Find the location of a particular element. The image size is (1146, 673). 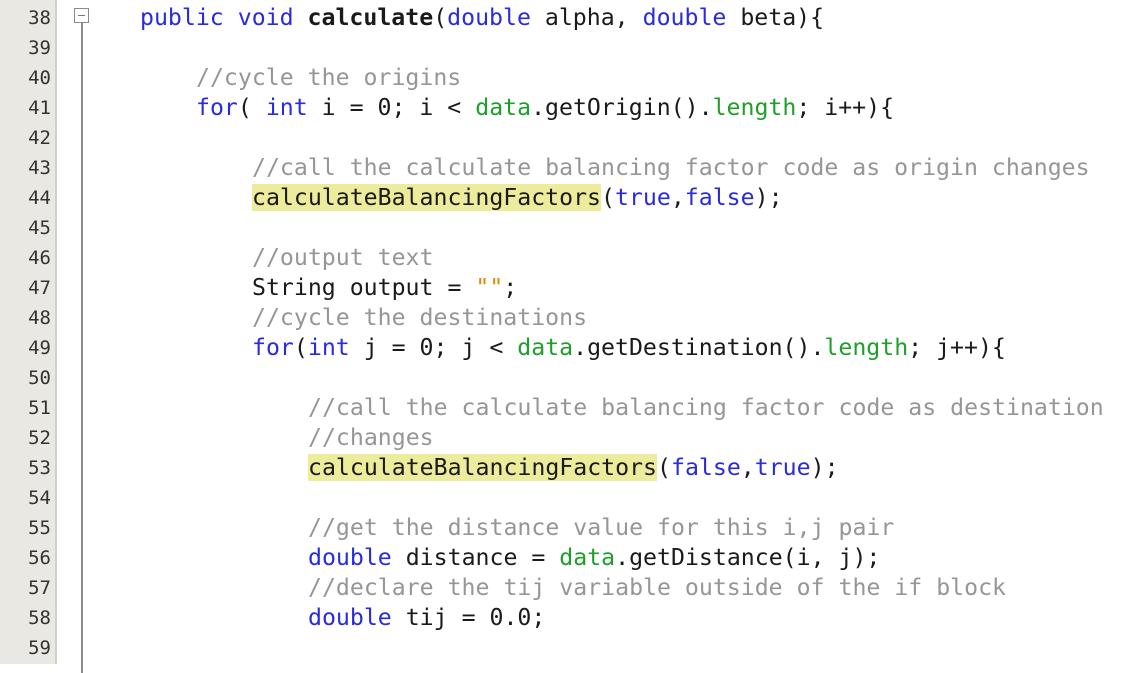

line-number: 44 is located at coordinates (39, 198).